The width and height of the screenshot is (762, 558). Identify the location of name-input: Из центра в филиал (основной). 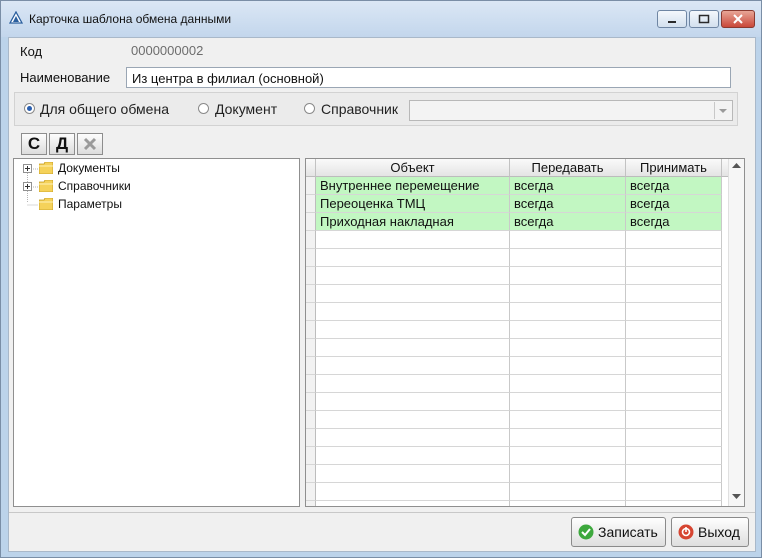
(428, 77).